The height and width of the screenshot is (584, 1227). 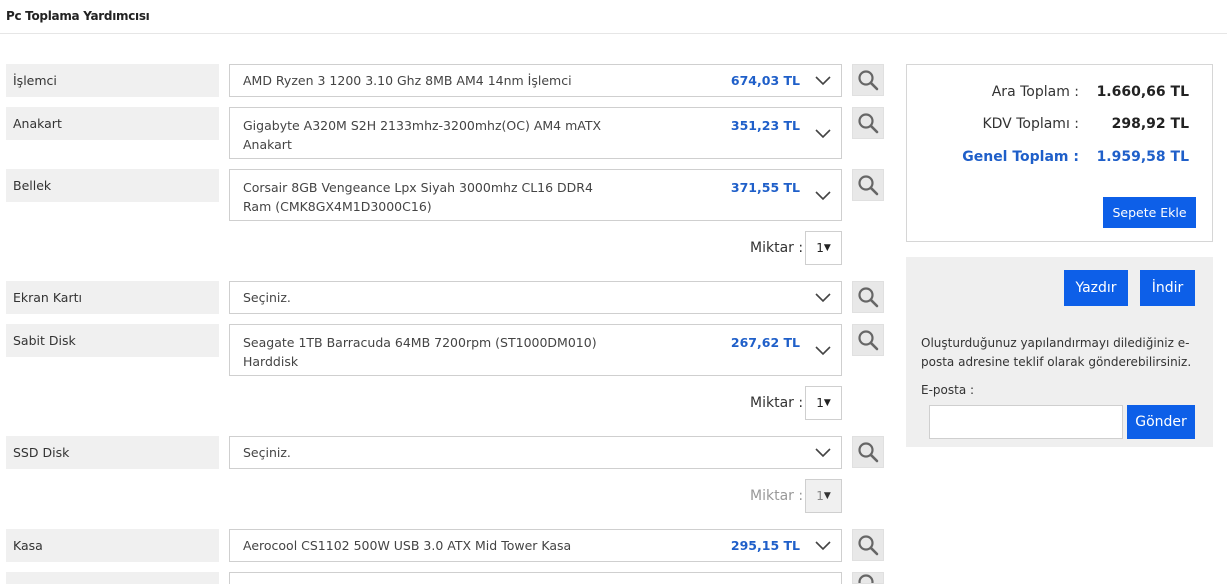 What do you see at coordinates (112, 185) in the screenshot?
I see `component-label-memory: Bellek` at bounding box center [112, 185].